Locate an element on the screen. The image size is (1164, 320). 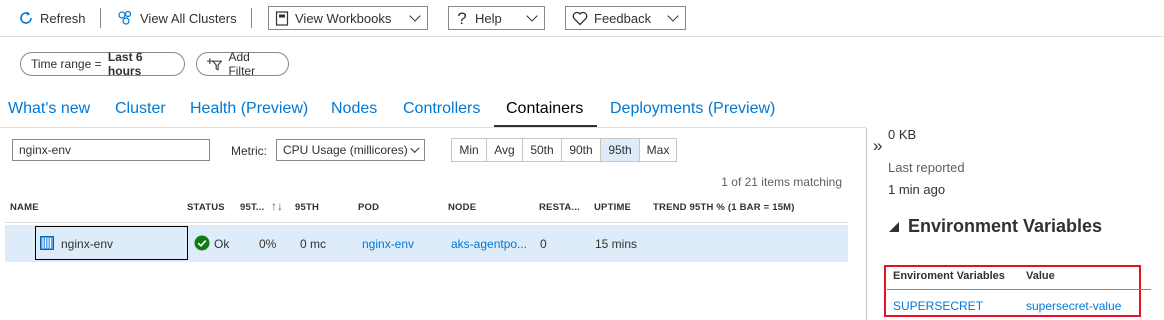
env-var-name: SUPERSECRET is located at coordinates (938, 306).